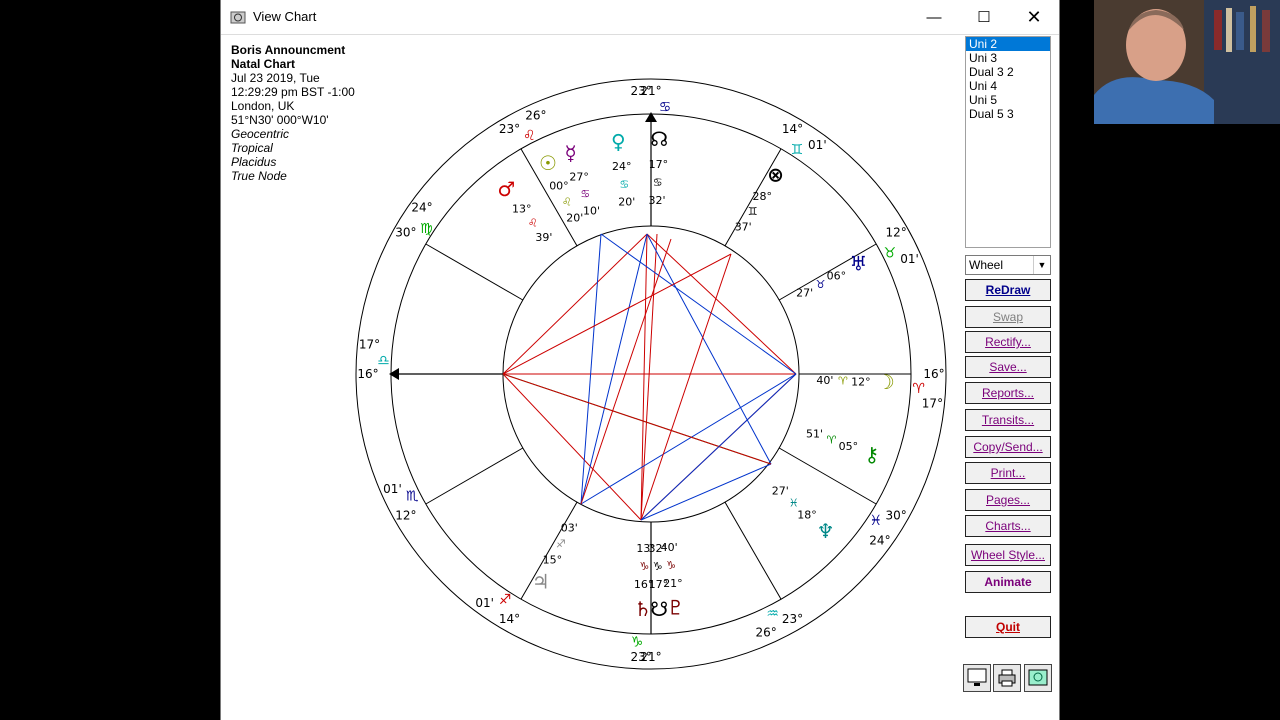  Describe the element at coordinates (426, 229) in the screenshot. I see `zodiac-sign-icon: ♍` at that location.